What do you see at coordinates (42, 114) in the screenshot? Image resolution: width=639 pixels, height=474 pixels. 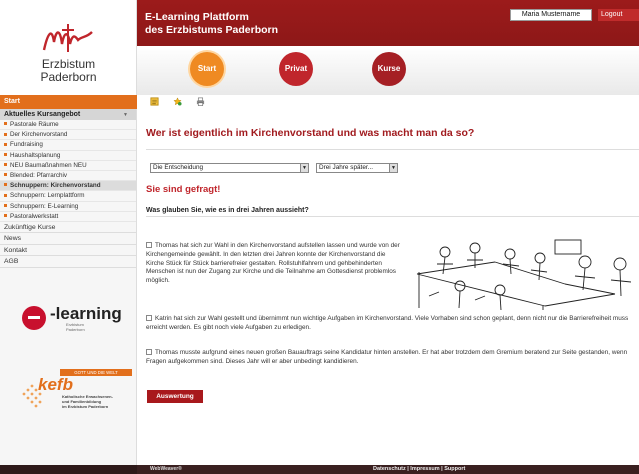 I see `section-label: Aktuelles Kursangebot` at bounding box center [42, 114].